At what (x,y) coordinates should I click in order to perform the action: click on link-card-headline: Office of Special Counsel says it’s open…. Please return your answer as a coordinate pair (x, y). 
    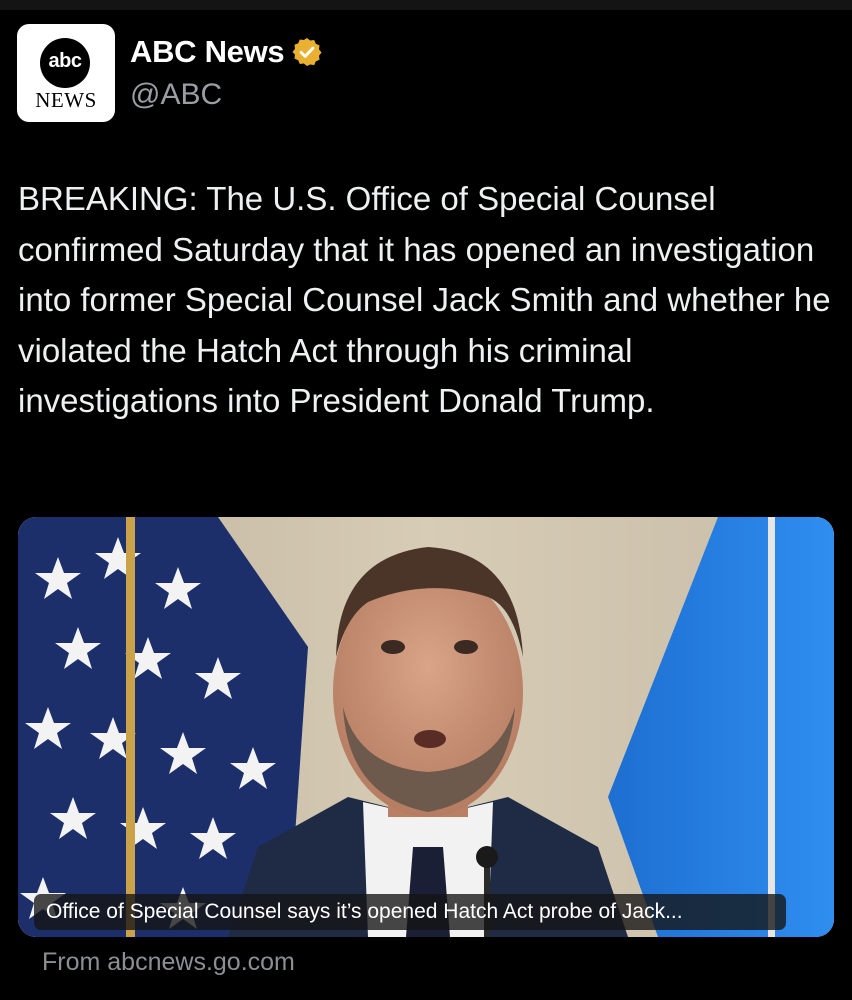
    Looking at the image, I should click on (410, 912).